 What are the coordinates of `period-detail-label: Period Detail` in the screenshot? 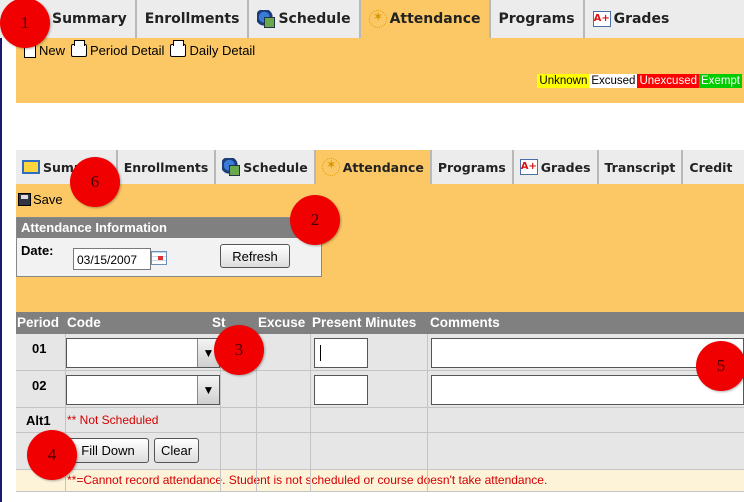 It's located at (127, 50).